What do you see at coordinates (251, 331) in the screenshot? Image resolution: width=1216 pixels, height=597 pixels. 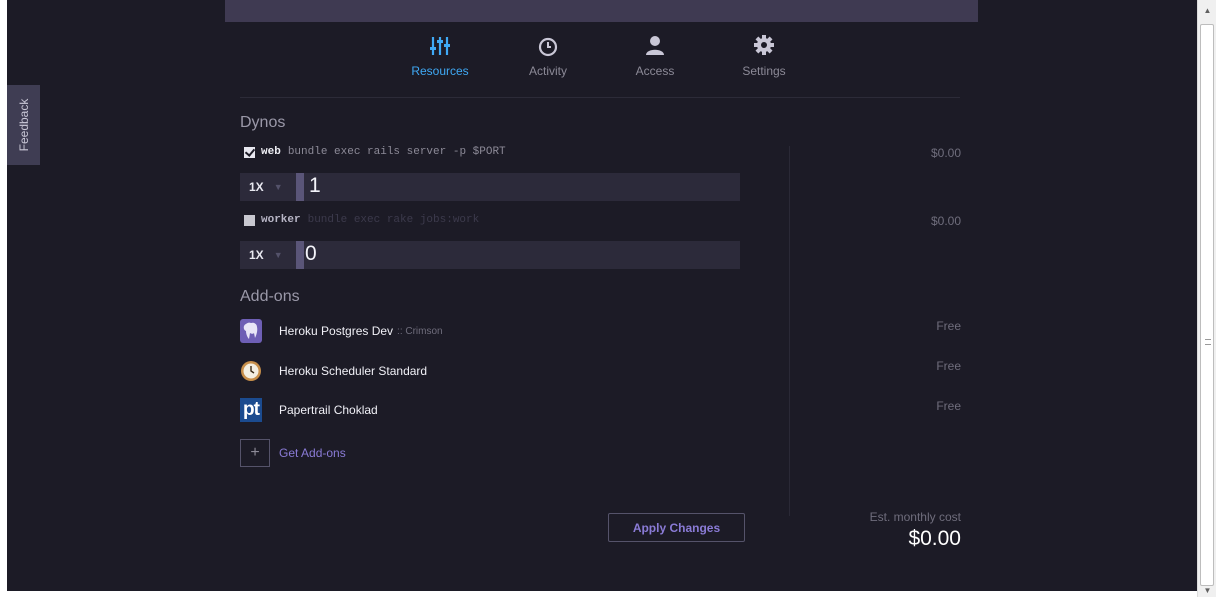 I see `postgres-elephant-icon` at bounding box center [251, 331].